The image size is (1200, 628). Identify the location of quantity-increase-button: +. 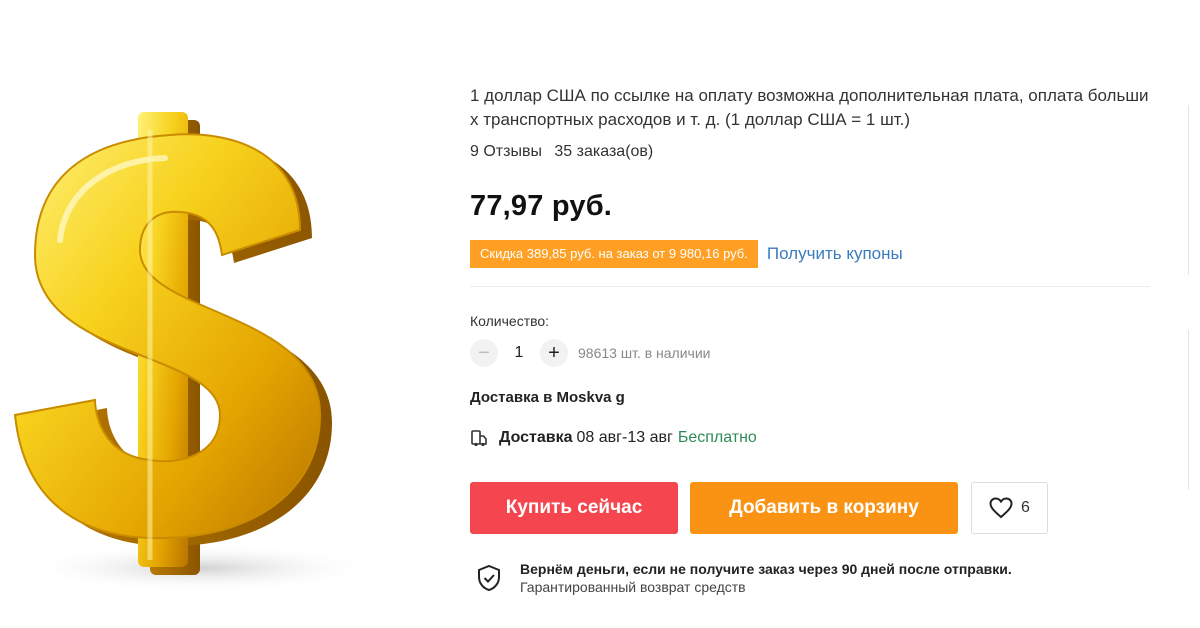
(554, 353).